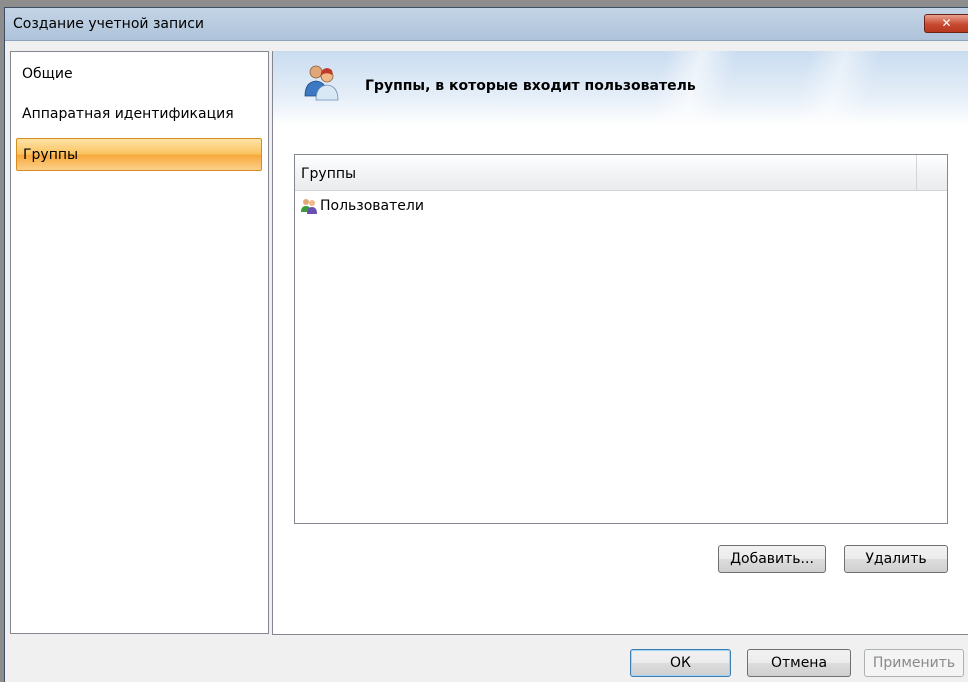 The image size is (968, 682). I want to click on sidebar-item-label: Общие, so click(47, 74).